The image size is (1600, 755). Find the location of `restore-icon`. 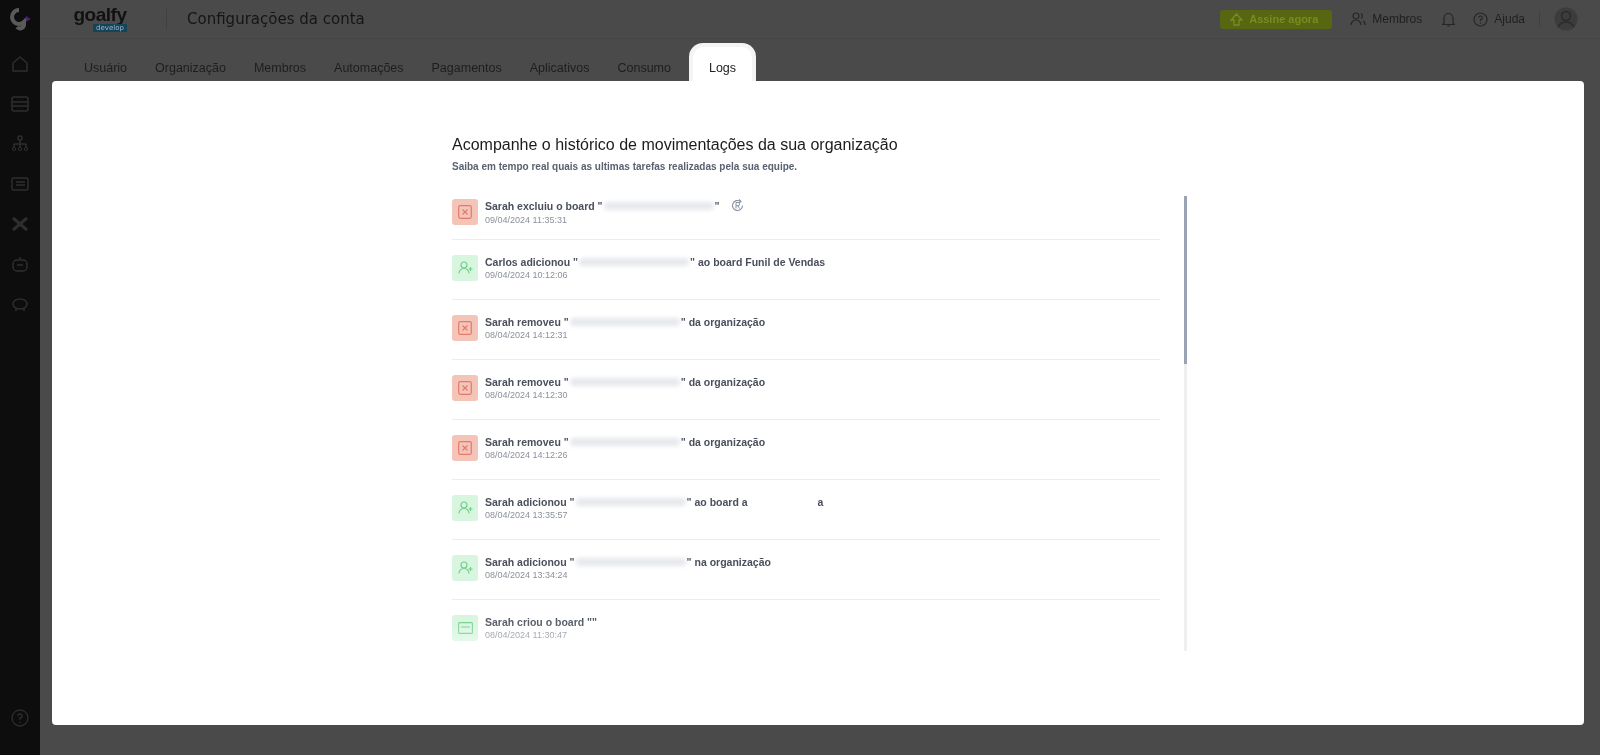

restore-icon is located at coordinates (737, 205).